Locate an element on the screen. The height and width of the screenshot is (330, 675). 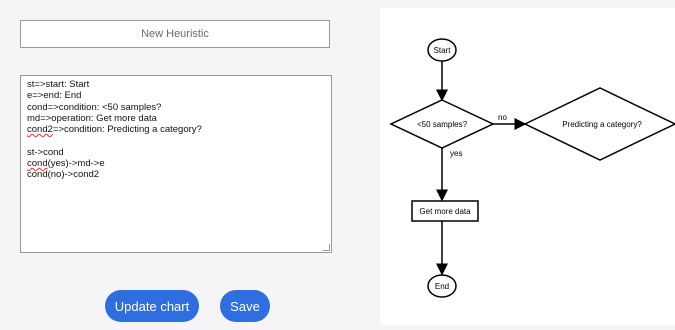
code-line: cond(no)->cond2 is located at coordinates (63, 175).